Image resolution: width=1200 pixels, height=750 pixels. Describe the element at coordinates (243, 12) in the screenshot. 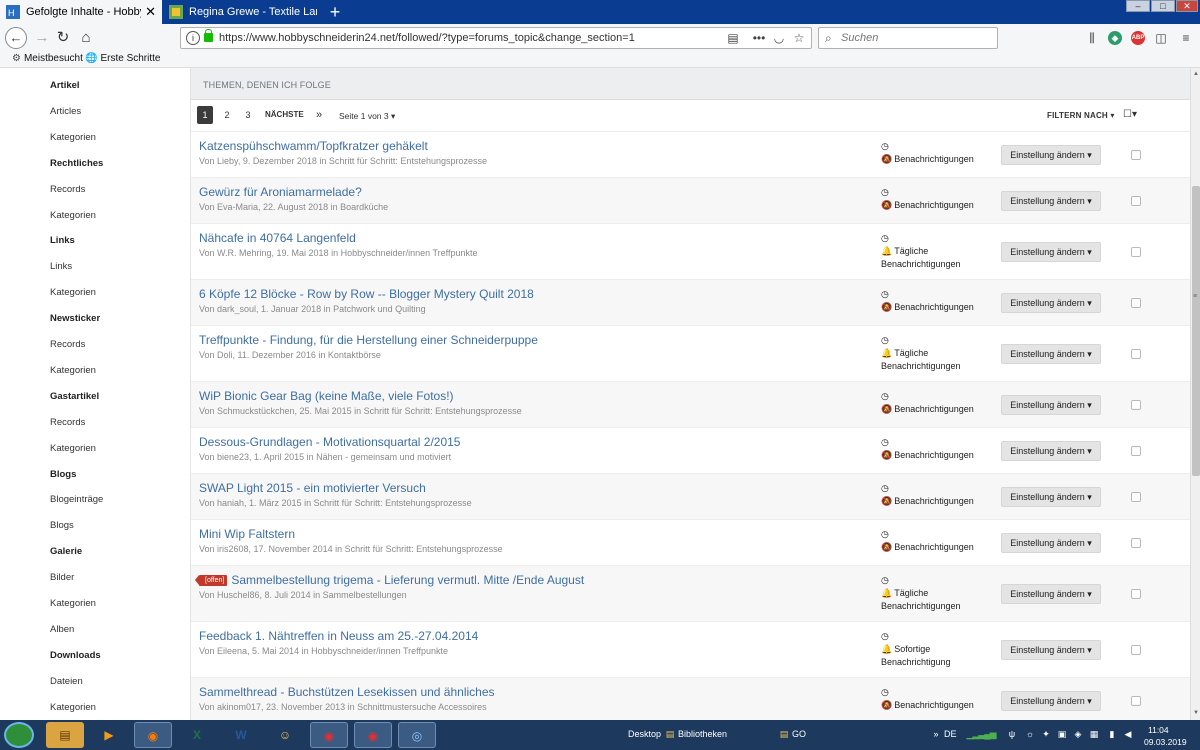

I see `tab-regina-grewe: Regina Grewe - Textile Landschaften` at that location.